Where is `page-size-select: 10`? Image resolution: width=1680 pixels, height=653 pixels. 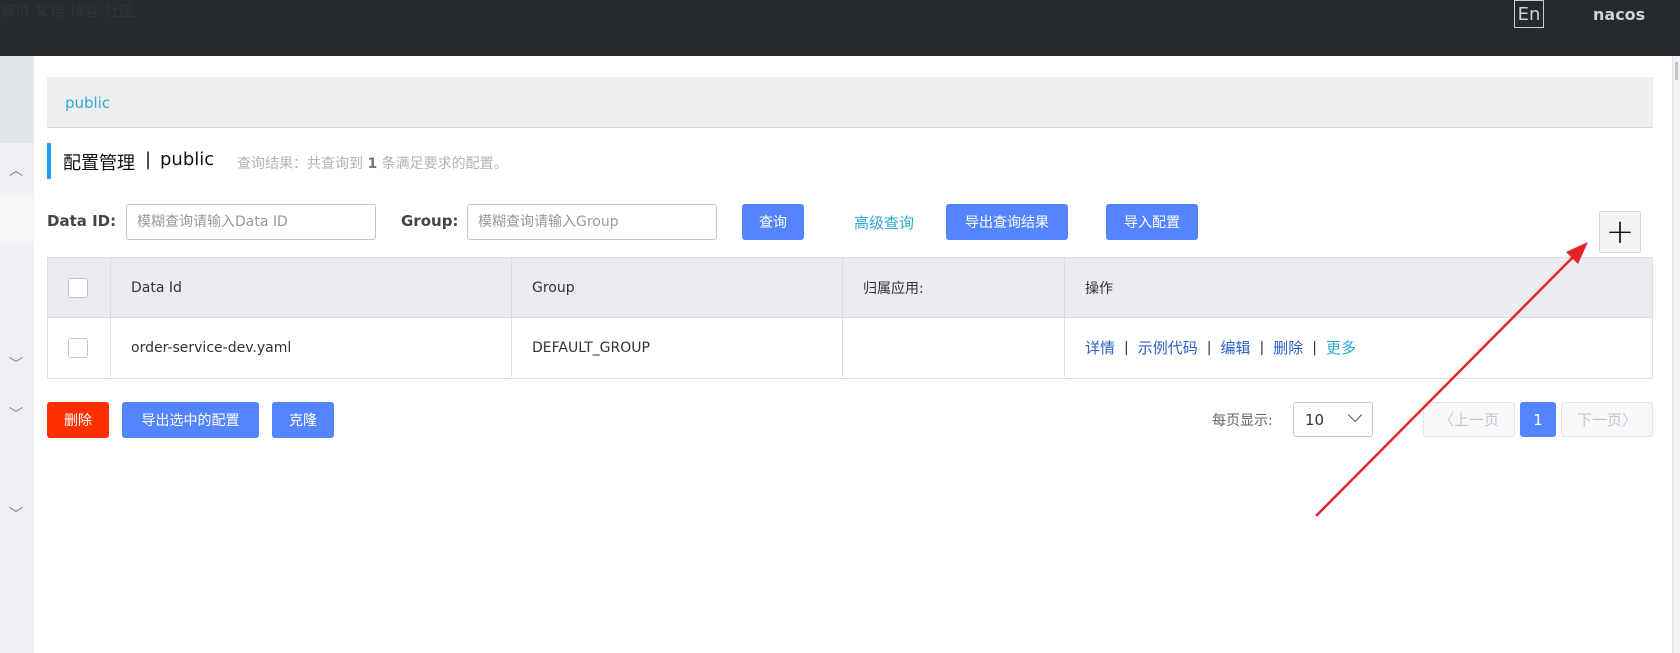
page-size-select: 10 is located at coordinates (1333, 419).